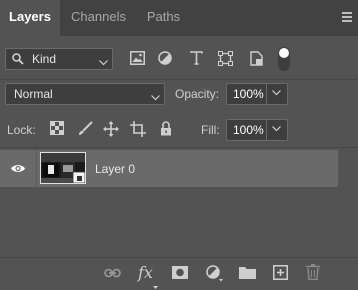 This screenshot has height=290, width=358. I want to click on filter-row: Kind, so click(179, 60).